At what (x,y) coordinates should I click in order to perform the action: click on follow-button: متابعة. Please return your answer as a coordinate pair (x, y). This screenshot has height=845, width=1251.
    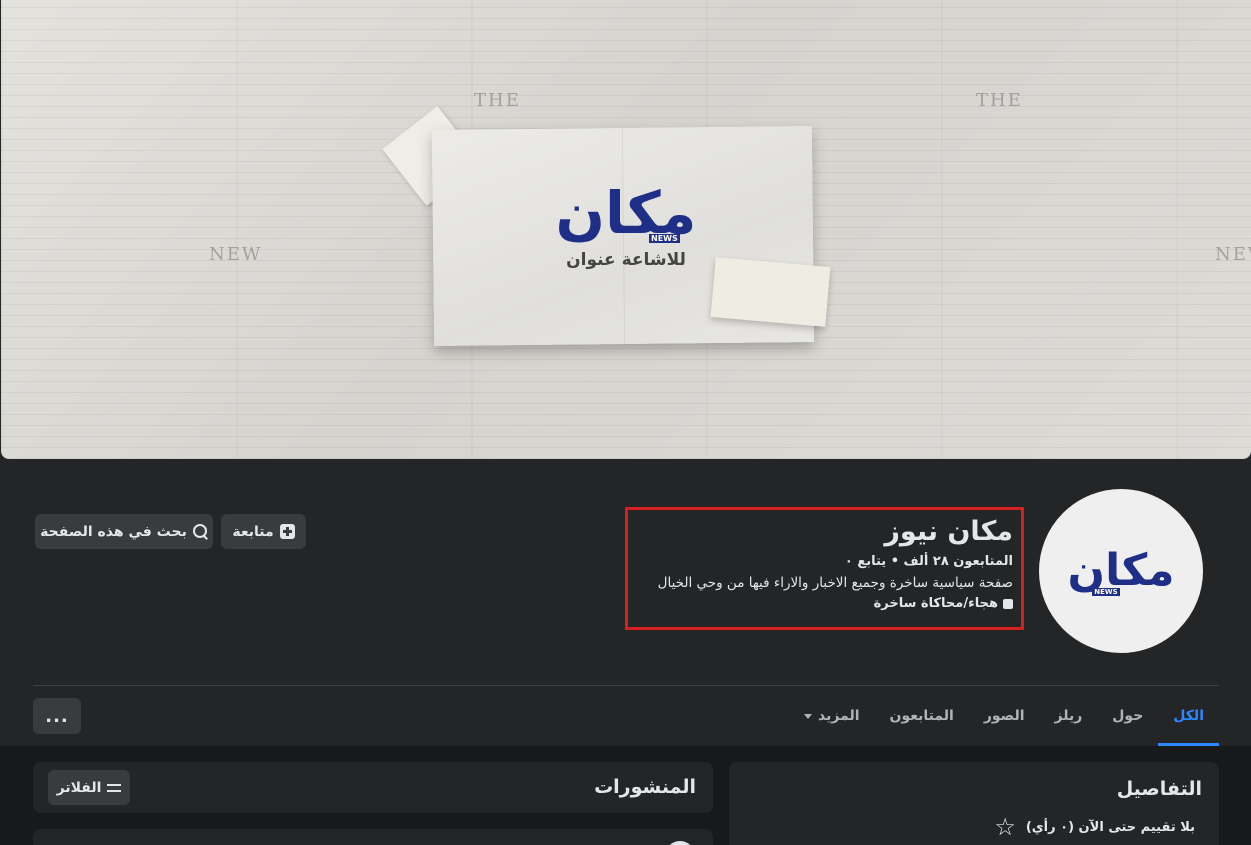
    Looking at the image, I should click on (263, 531).